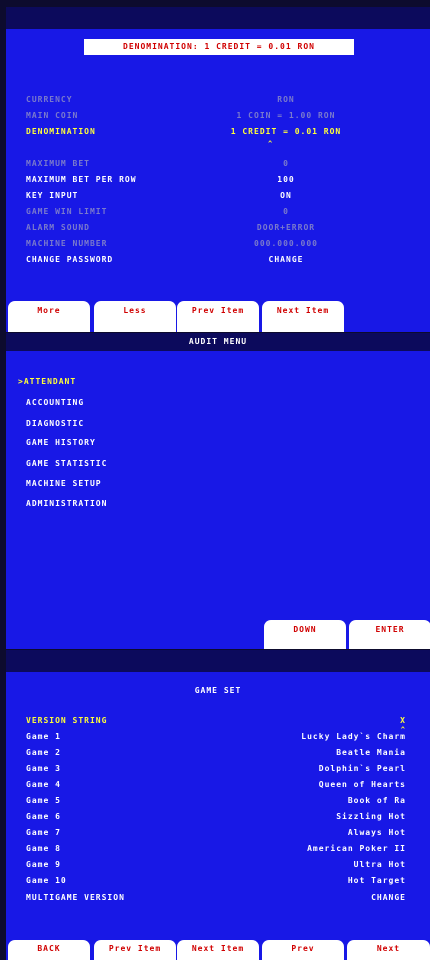  What do you see at coordinates (218, 18) in the screenshot?
I see `settings-top-bar` at bounding box center [218, 18].